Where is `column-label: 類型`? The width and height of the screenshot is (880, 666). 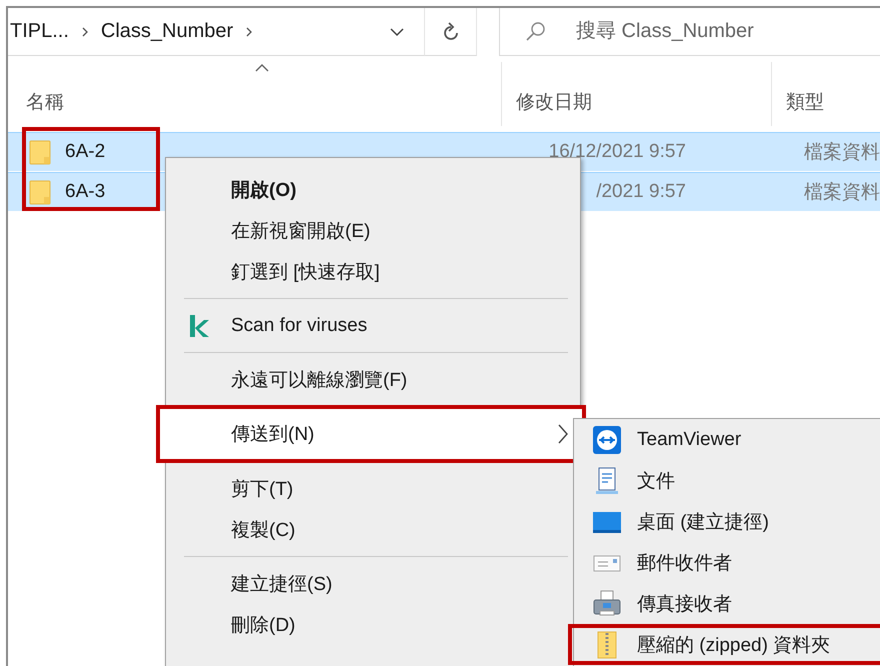
column-label: 類型 is located at coordinates (805, 103).